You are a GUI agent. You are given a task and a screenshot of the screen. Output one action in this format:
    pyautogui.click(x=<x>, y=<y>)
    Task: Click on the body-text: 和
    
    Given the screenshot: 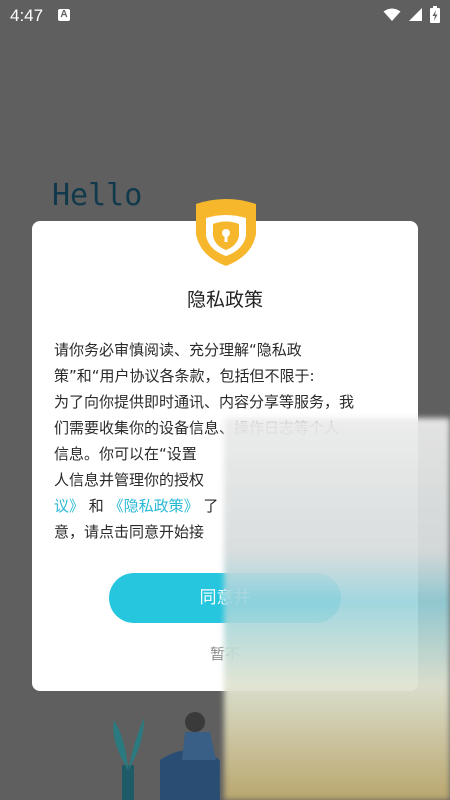 What is the action you would take?
    pyautogui.click(x=96, y=506)
    